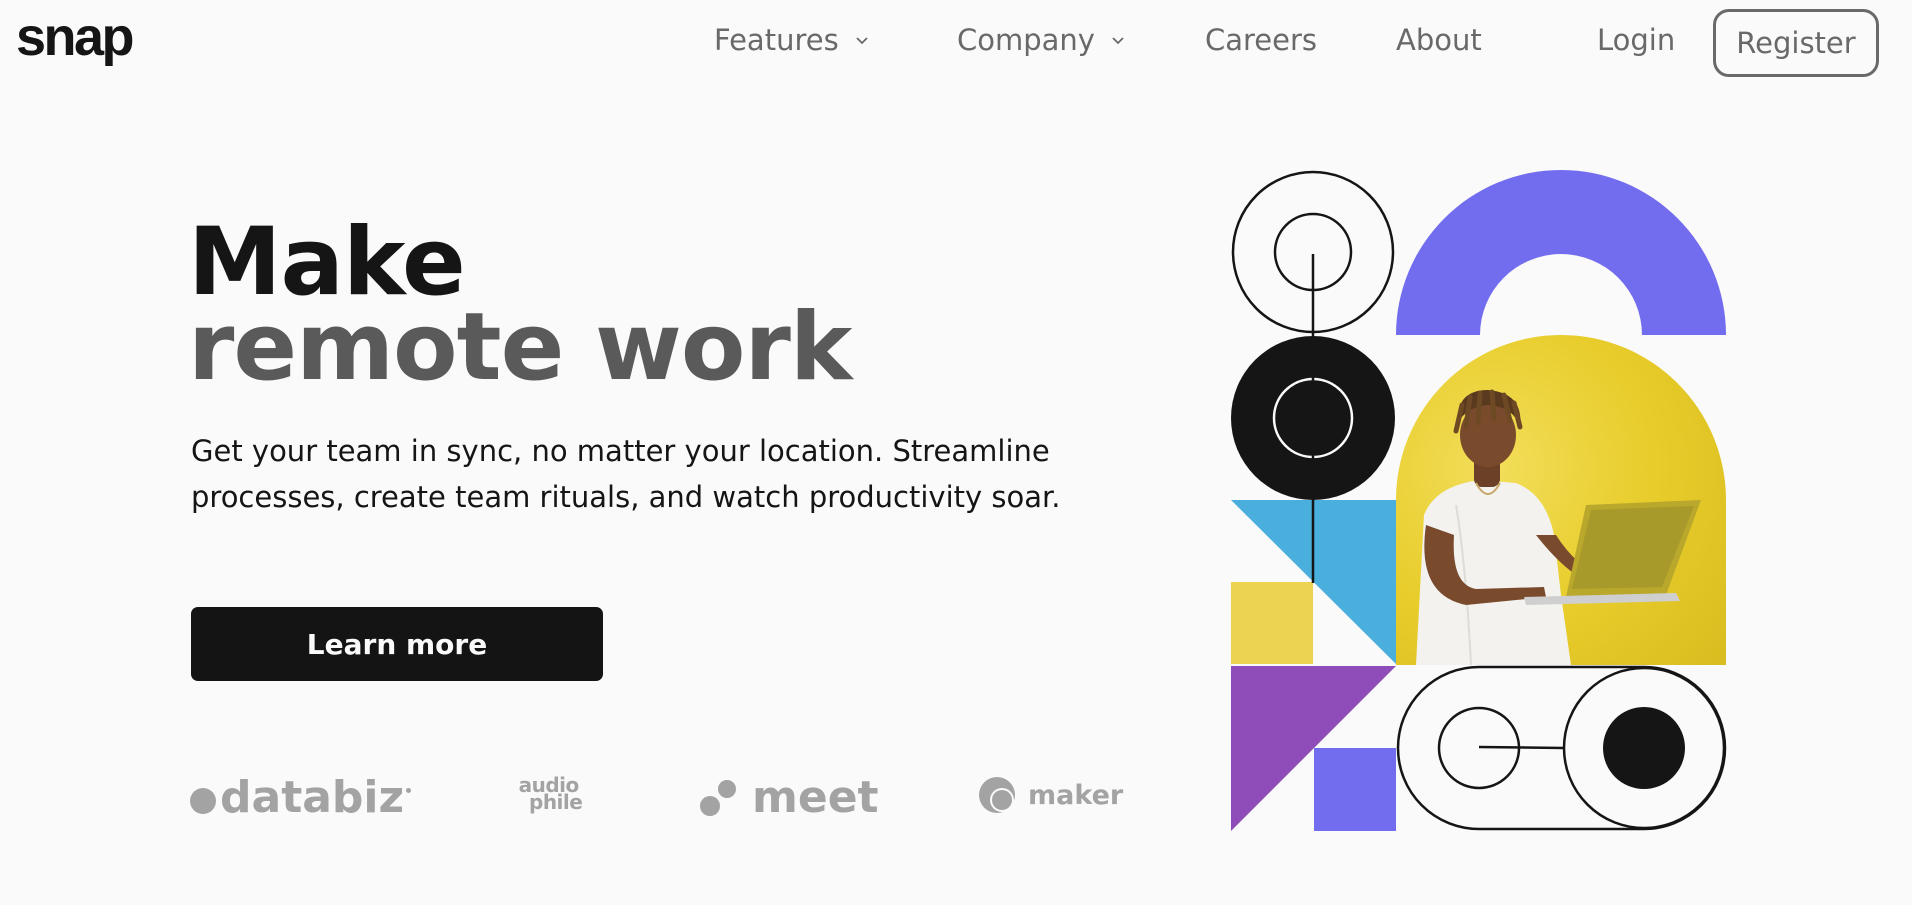  I want to click on audiophile-line2: phile, so click(556, 802).